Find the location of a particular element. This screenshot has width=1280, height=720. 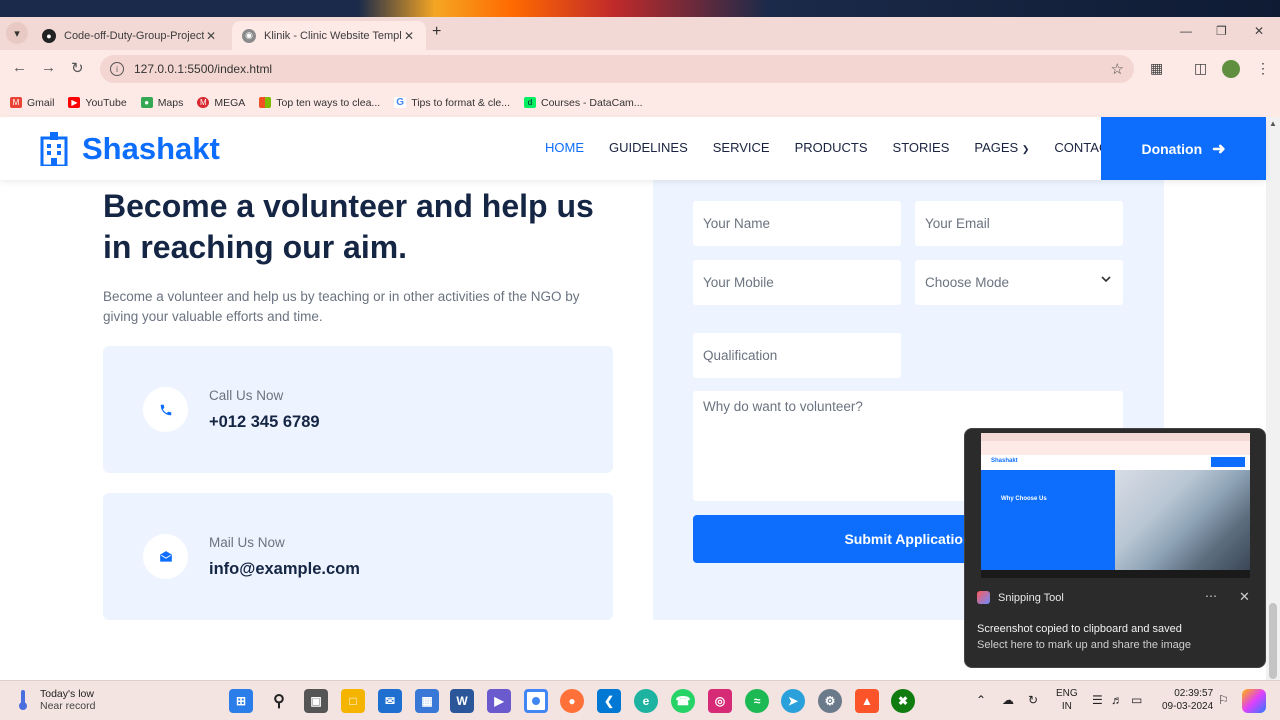

maps-pin-icon: ● is located at coordinates (146, 102).